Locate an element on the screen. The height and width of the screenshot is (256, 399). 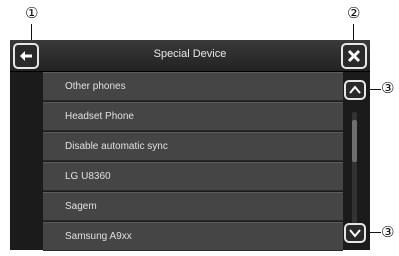
close-button is located at coordinates (354, 56).